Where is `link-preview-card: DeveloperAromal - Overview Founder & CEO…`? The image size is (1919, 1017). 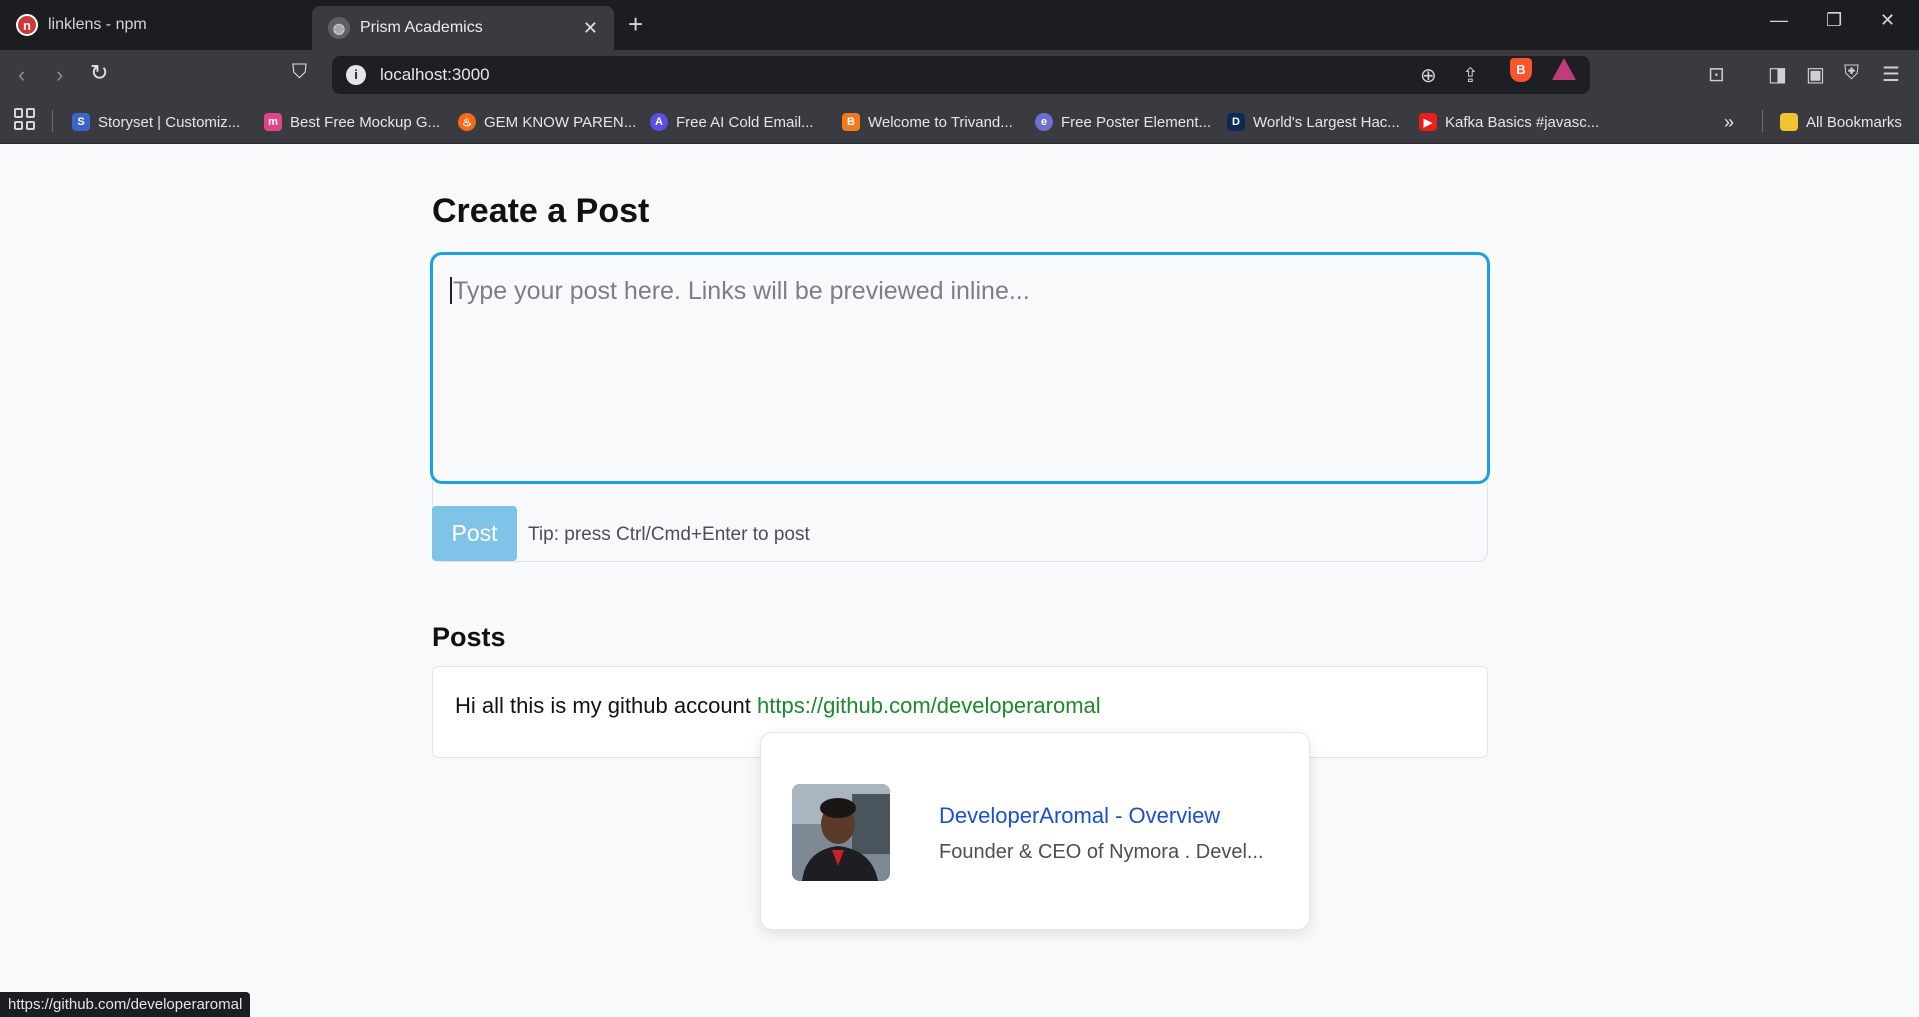
link-preview-card: DeveloperAromal - Overview Founder & CEO… is located at coordinates (1035, 831).